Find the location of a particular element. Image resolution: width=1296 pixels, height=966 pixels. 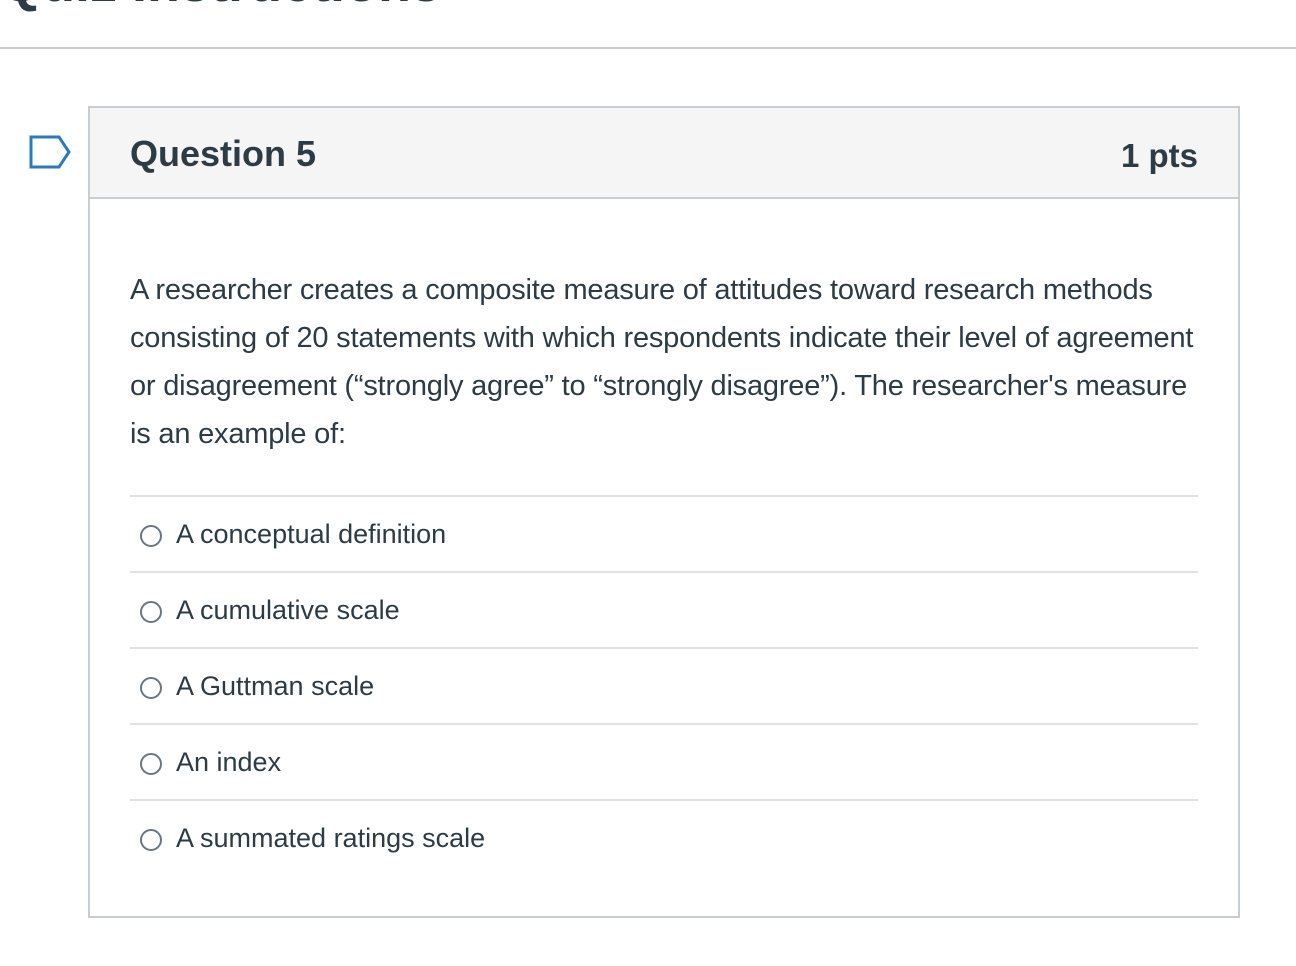

page-title: Quiz Instructions is located at coordinates (220, 5).